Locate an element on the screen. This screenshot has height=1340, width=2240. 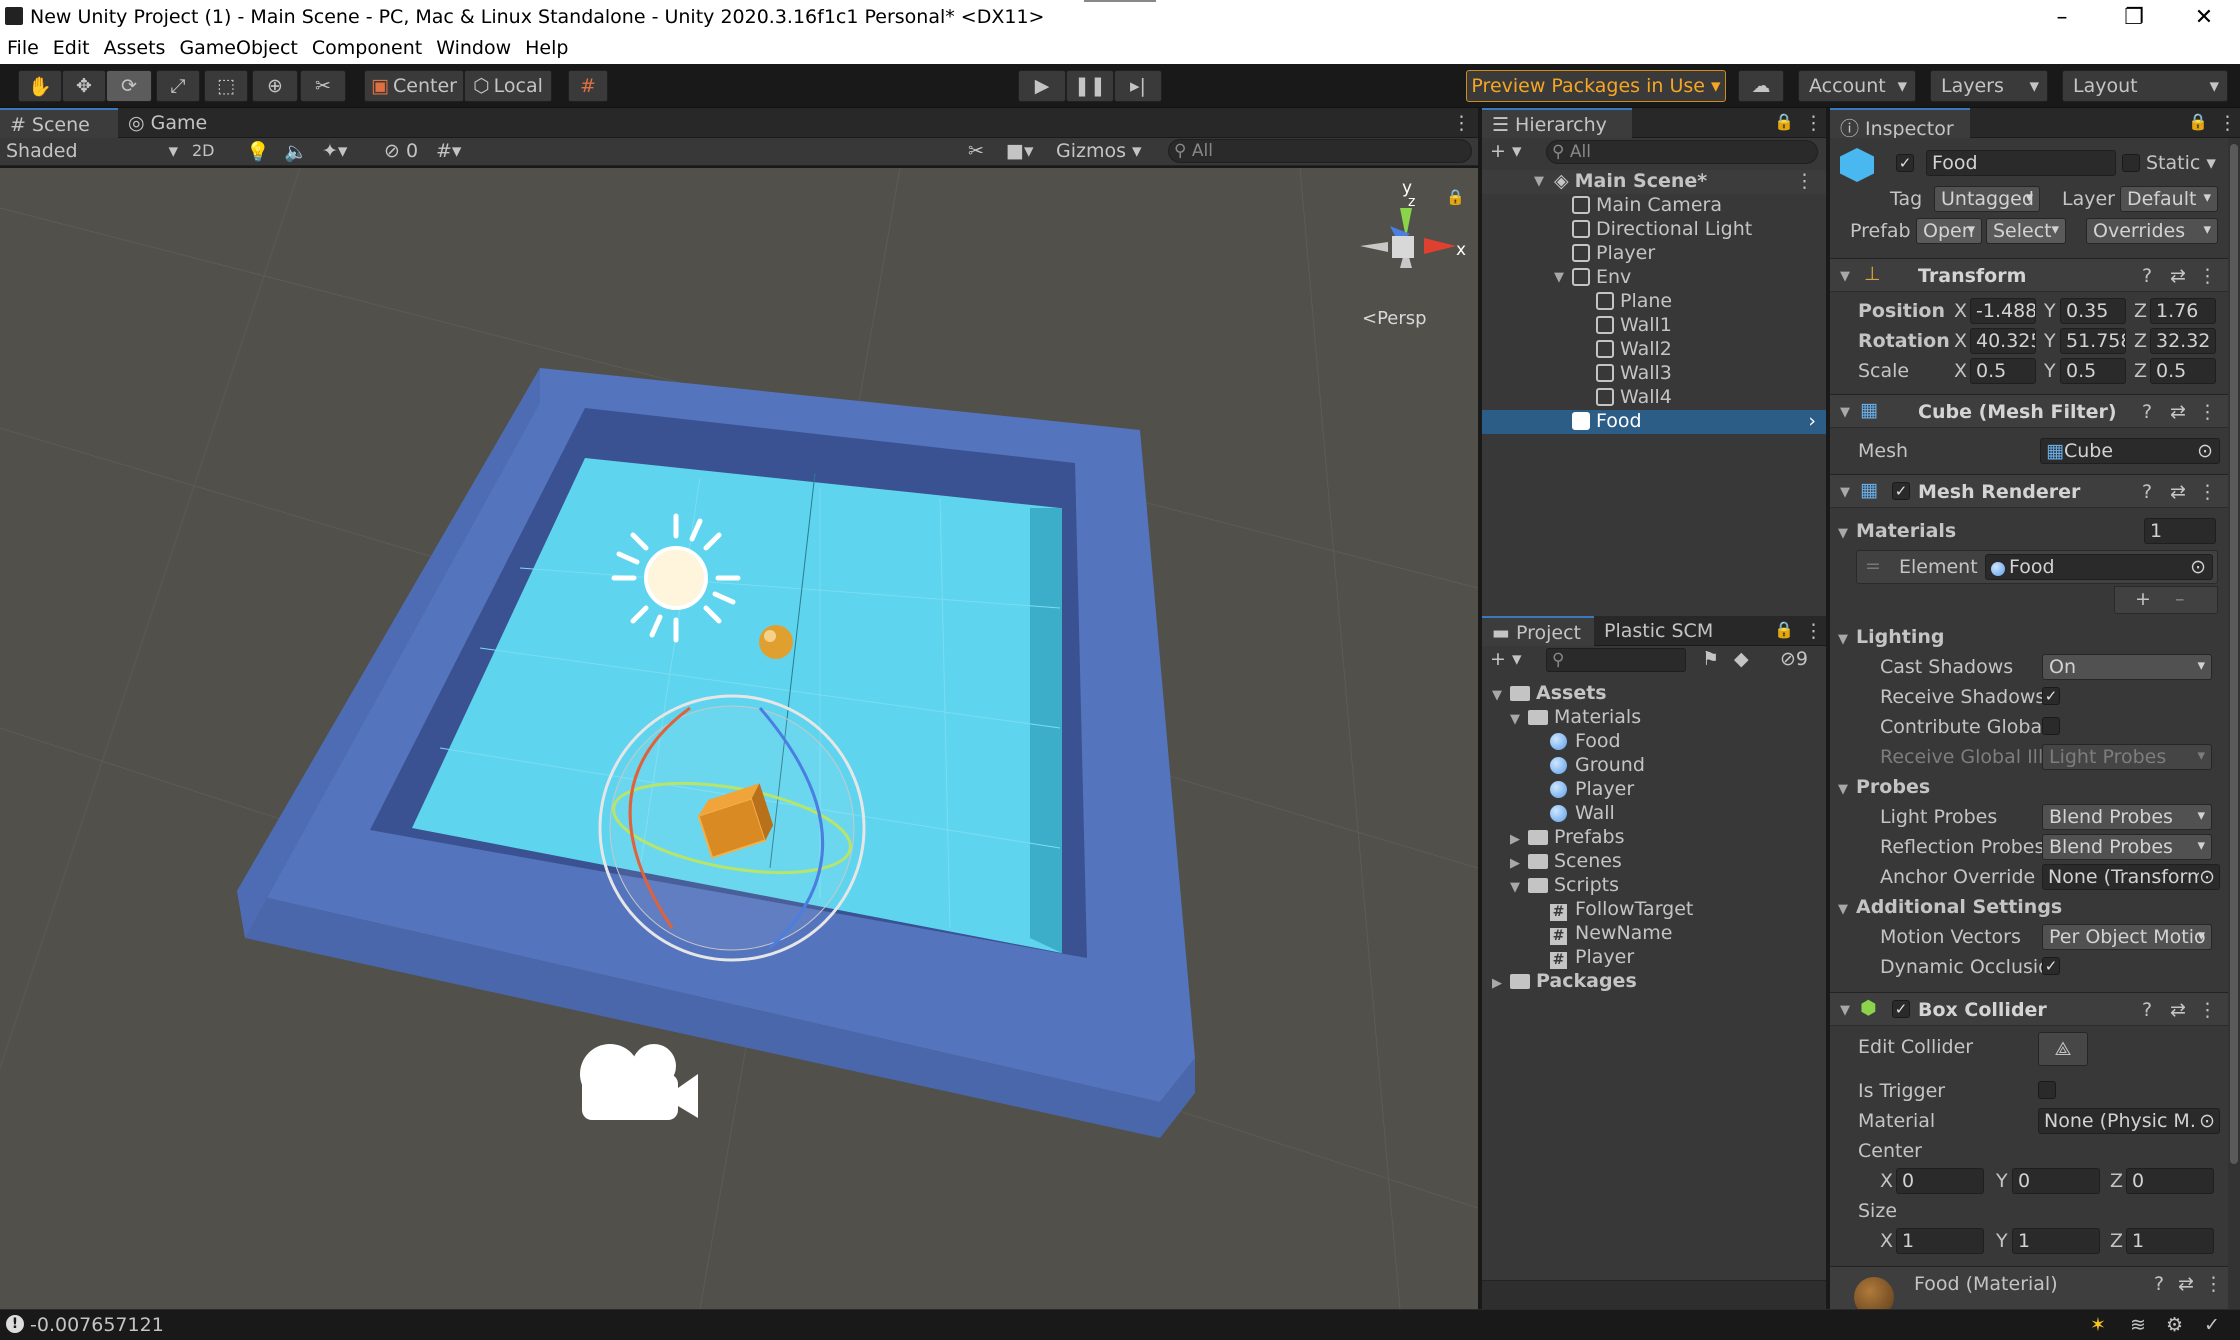
tab-hierarchy: ☰ Hierarchy is located at coordinates (1557, 123).